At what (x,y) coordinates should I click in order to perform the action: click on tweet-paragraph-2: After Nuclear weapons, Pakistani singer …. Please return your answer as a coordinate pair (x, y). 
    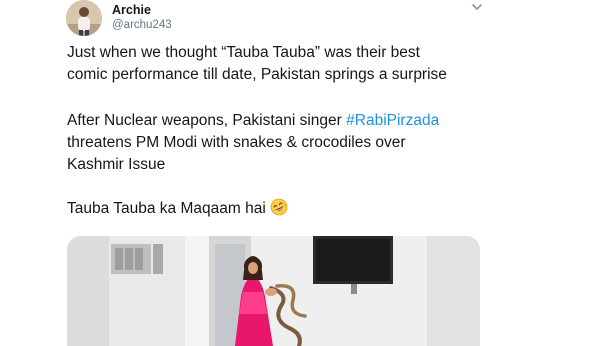
    Looking at the image, I should click on (302, 143).